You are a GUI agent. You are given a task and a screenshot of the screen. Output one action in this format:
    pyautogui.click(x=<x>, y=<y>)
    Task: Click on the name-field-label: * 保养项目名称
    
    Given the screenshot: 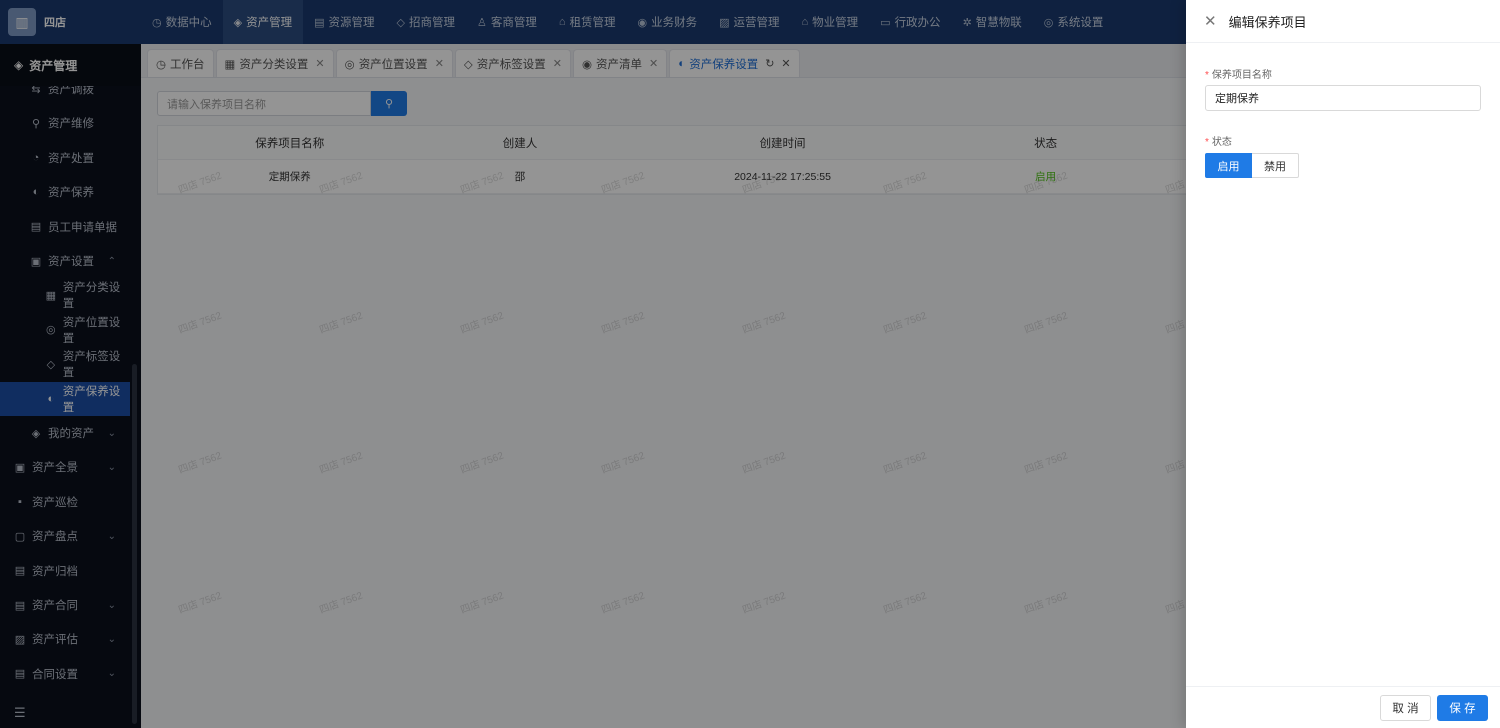 What is the action you would take?
    pyautogui.click(x=1238, y=75)
    